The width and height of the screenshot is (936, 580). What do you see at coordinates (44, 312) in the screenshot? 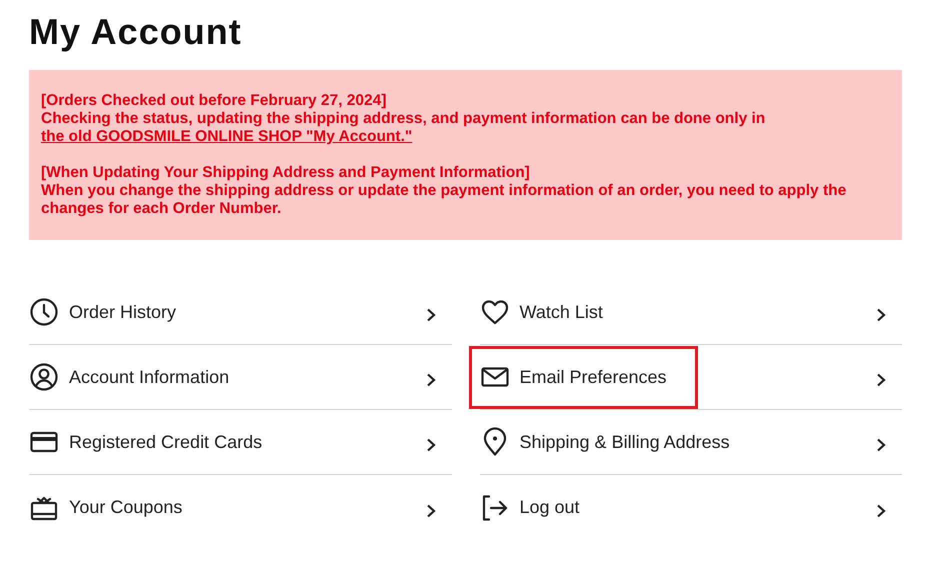
I see `clock-icon` at bounding box center [44, 312].